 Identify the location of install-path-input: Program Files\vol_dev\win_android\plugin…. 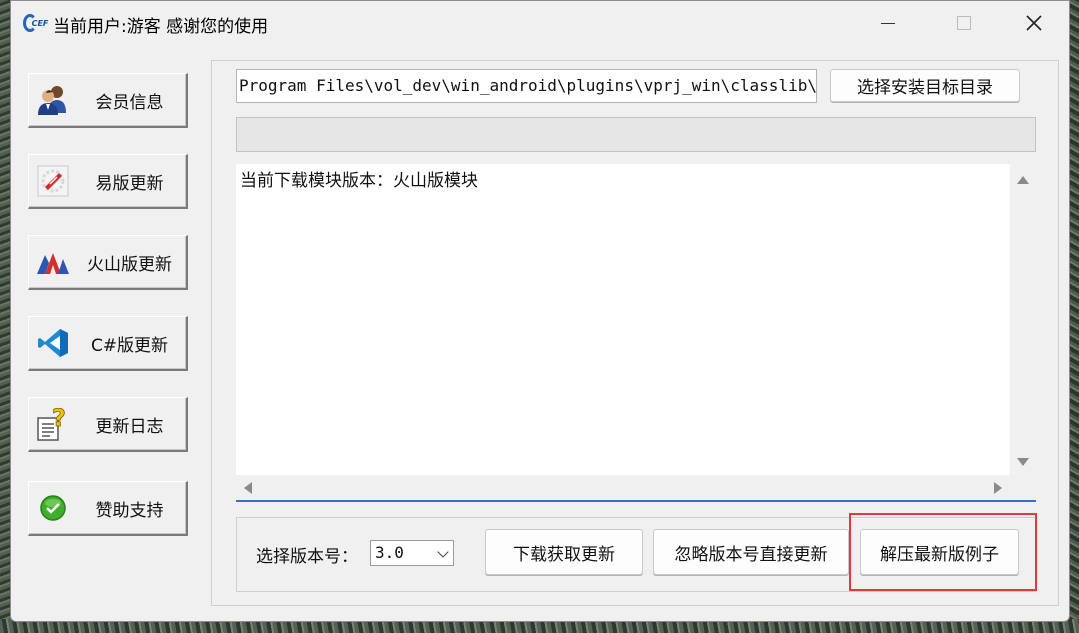
(526, 86).